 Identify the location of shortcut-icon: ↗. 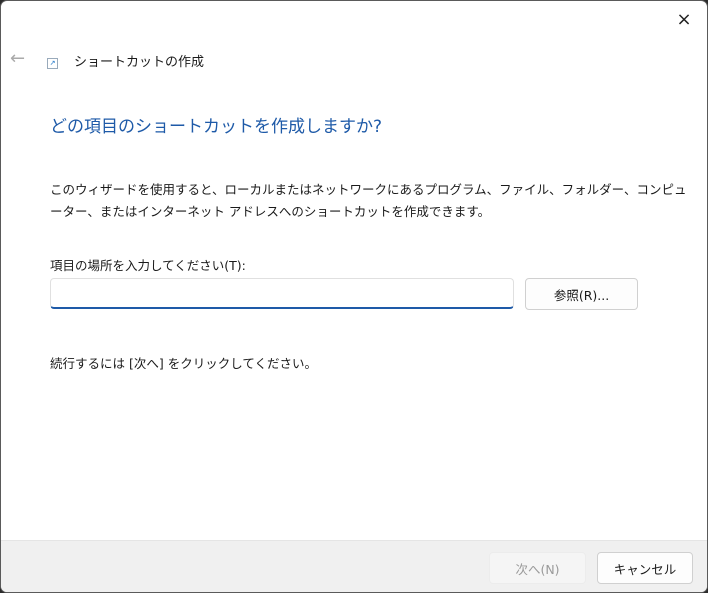
(52, 63).